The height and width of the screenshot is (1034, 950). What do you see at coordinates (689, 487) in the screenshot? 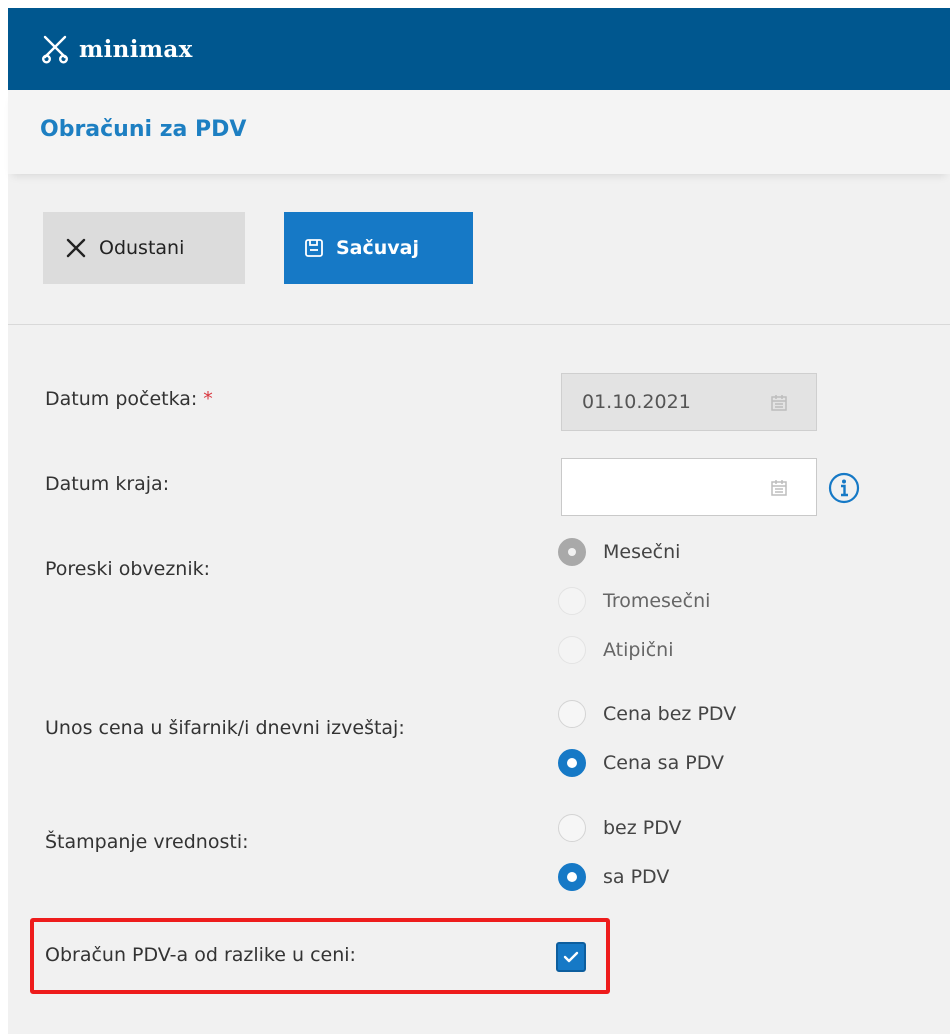
I see `end-date-field` at bounding box center [689, 487].